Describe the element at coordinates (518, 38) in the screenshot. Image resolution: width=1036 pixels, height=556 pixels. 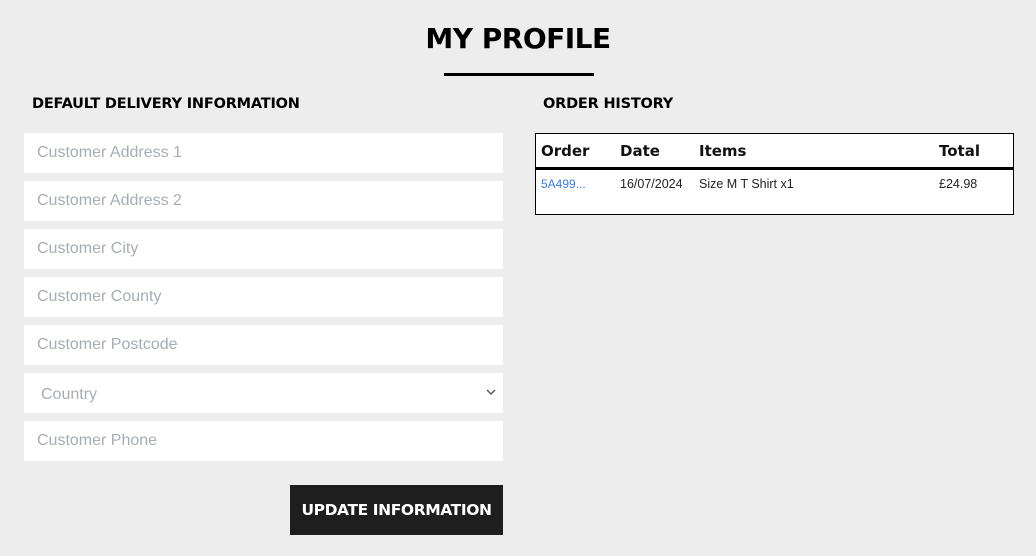
I see `page-title: MY PROFILE` at that location.